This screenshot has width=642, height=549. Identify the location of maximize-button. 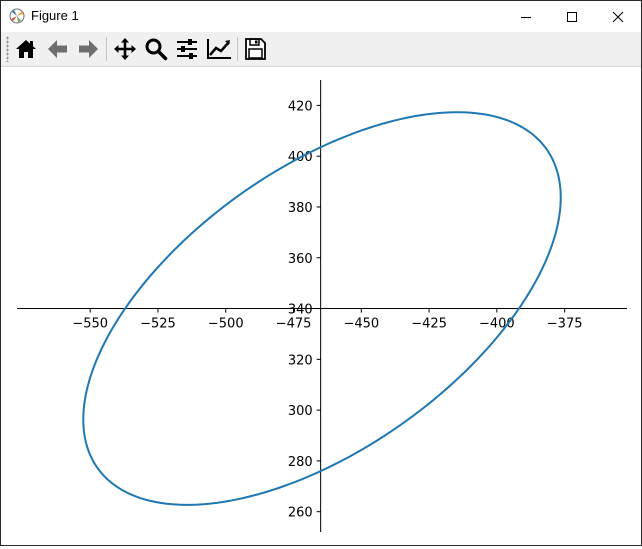
(572, 16).